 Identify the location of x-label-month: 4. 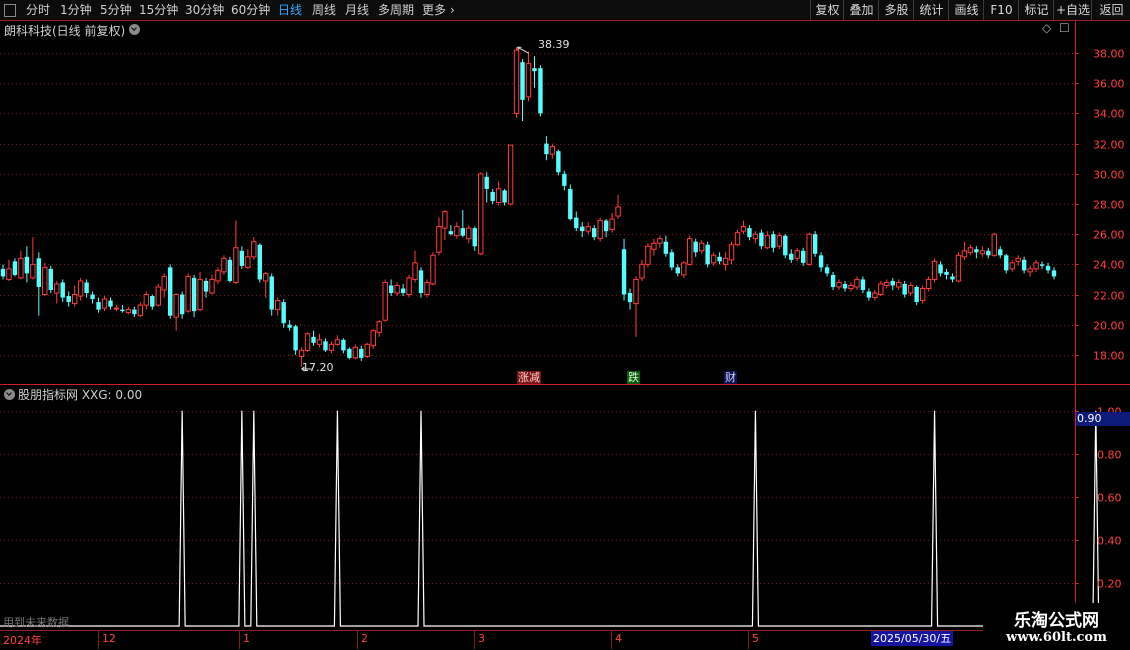
(618, 638).